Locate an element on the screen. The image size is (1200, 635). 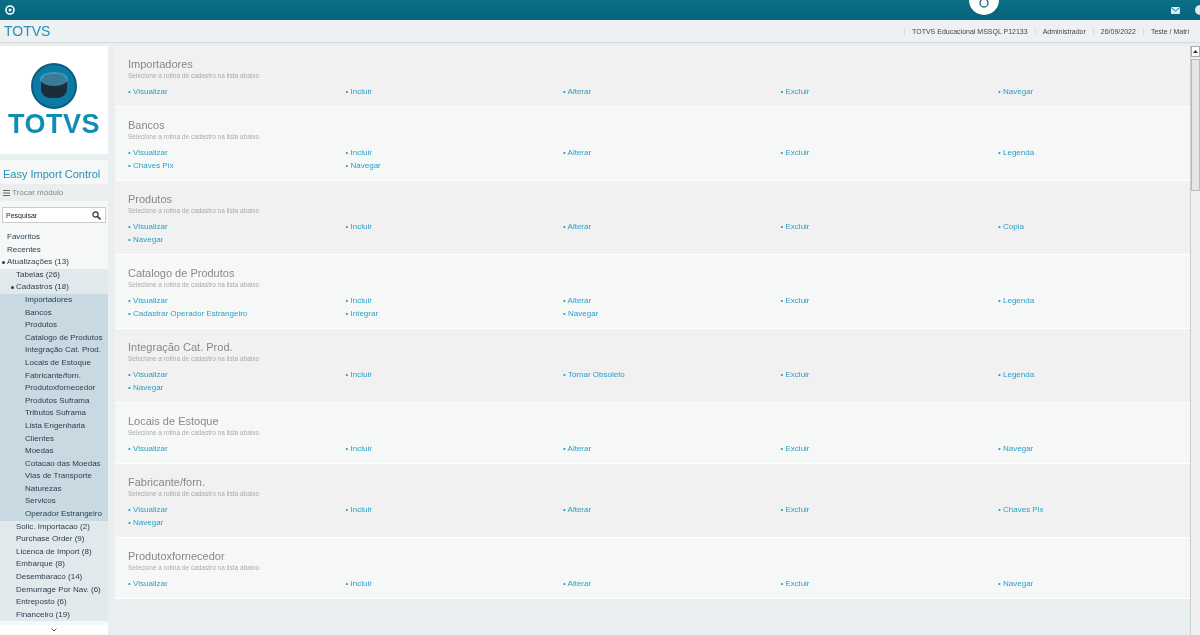
tree-item: Moedas is located at coordinates (54, 451).